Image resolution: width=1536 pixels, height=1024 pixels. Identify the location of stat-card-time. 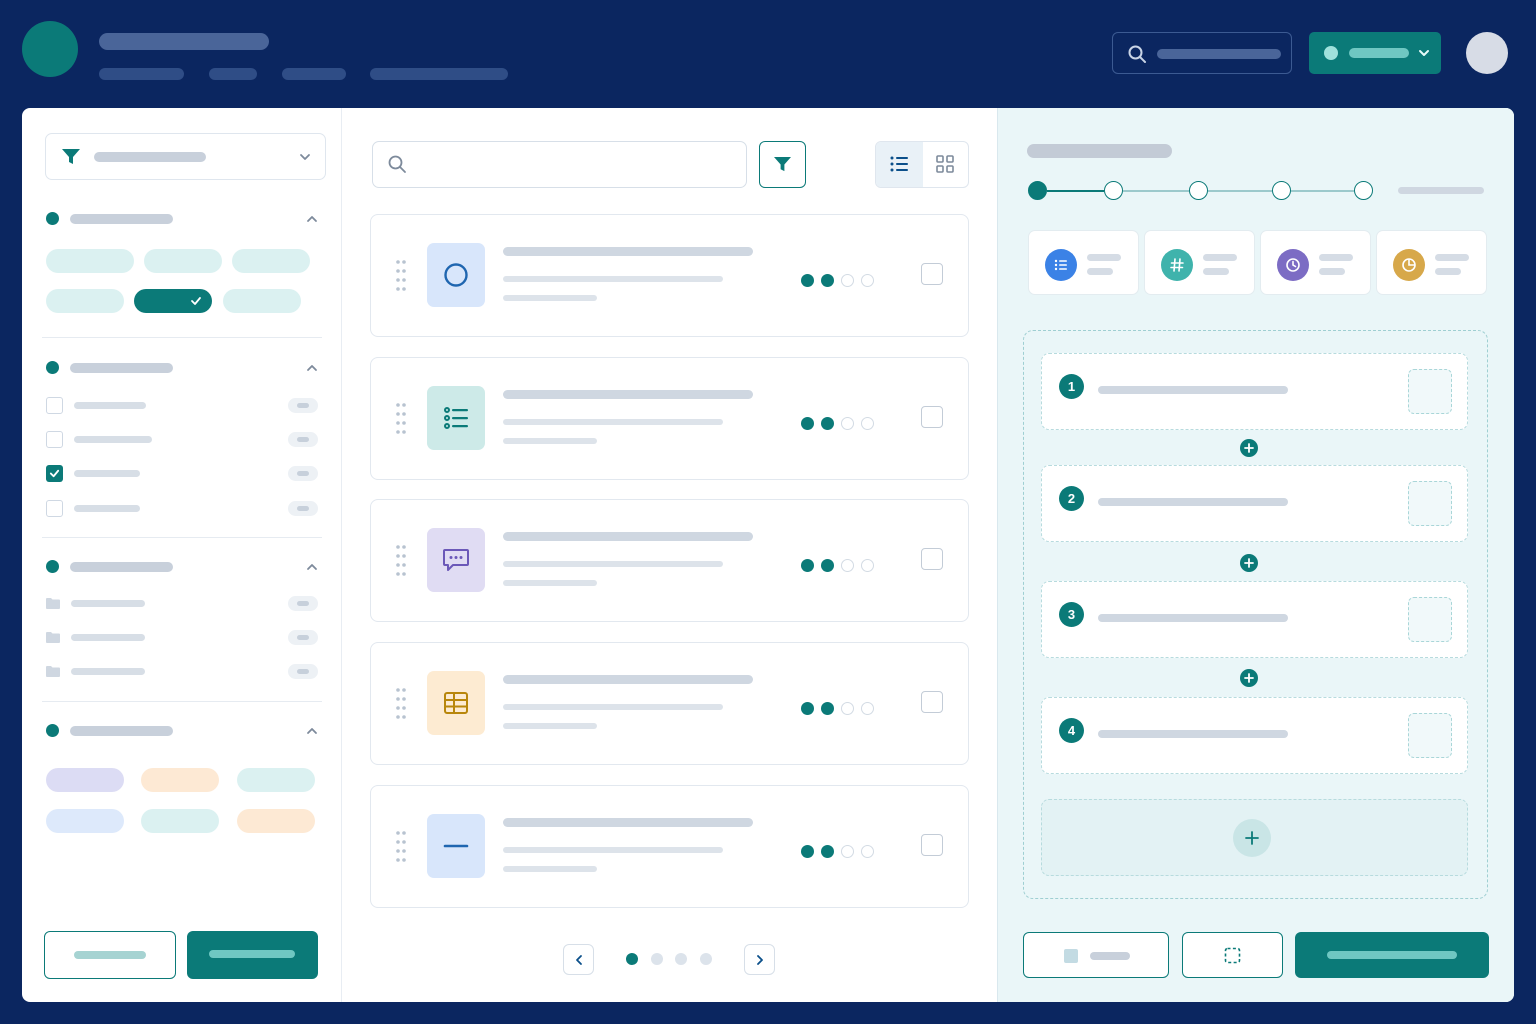
(1315, 262).